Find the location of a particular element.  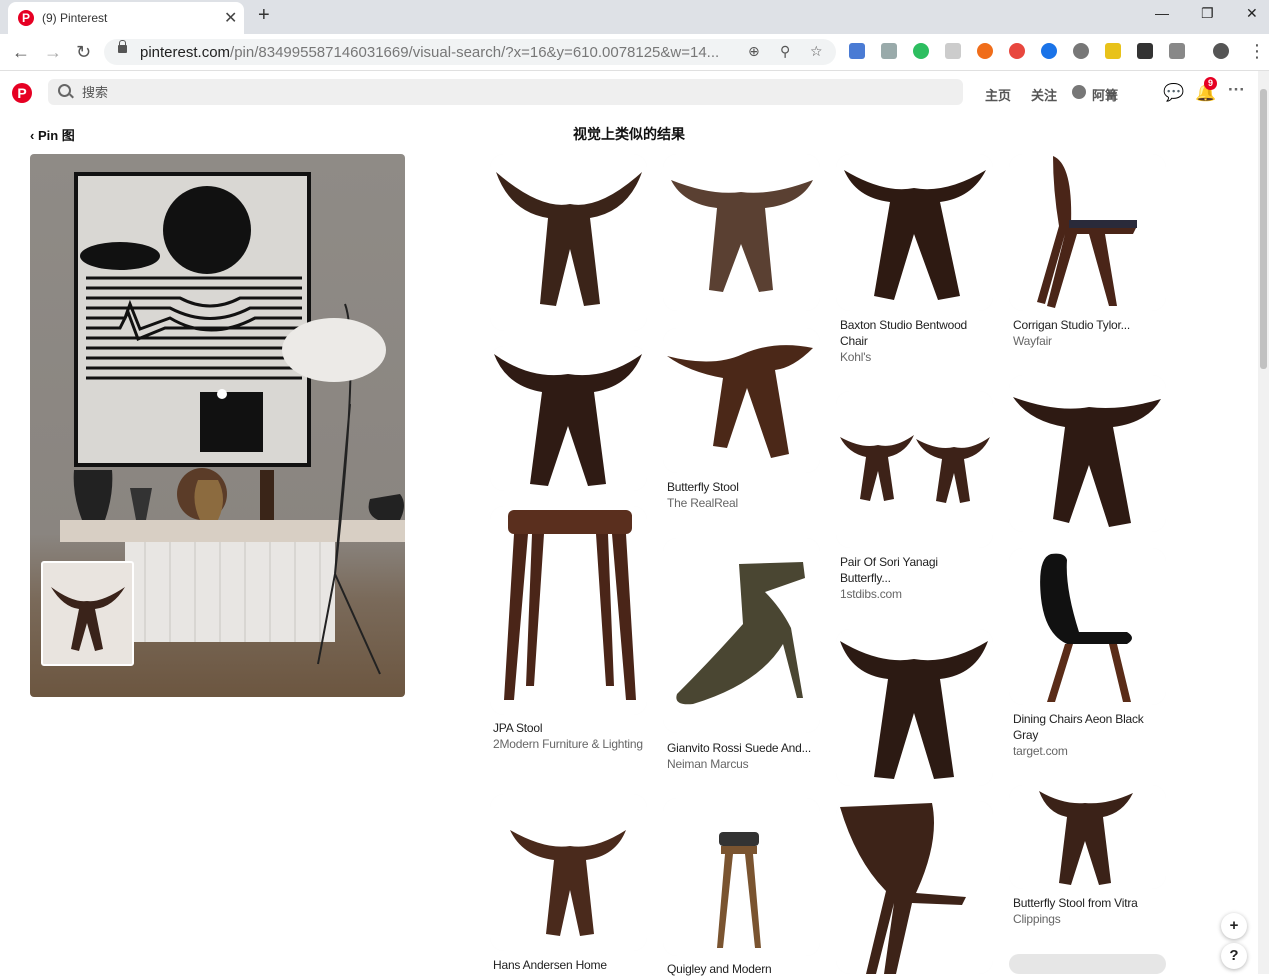

pinterest-header: P 主页 关注 阿篝 💬 🔔 9 ··· is located at coordinates (629, 92).